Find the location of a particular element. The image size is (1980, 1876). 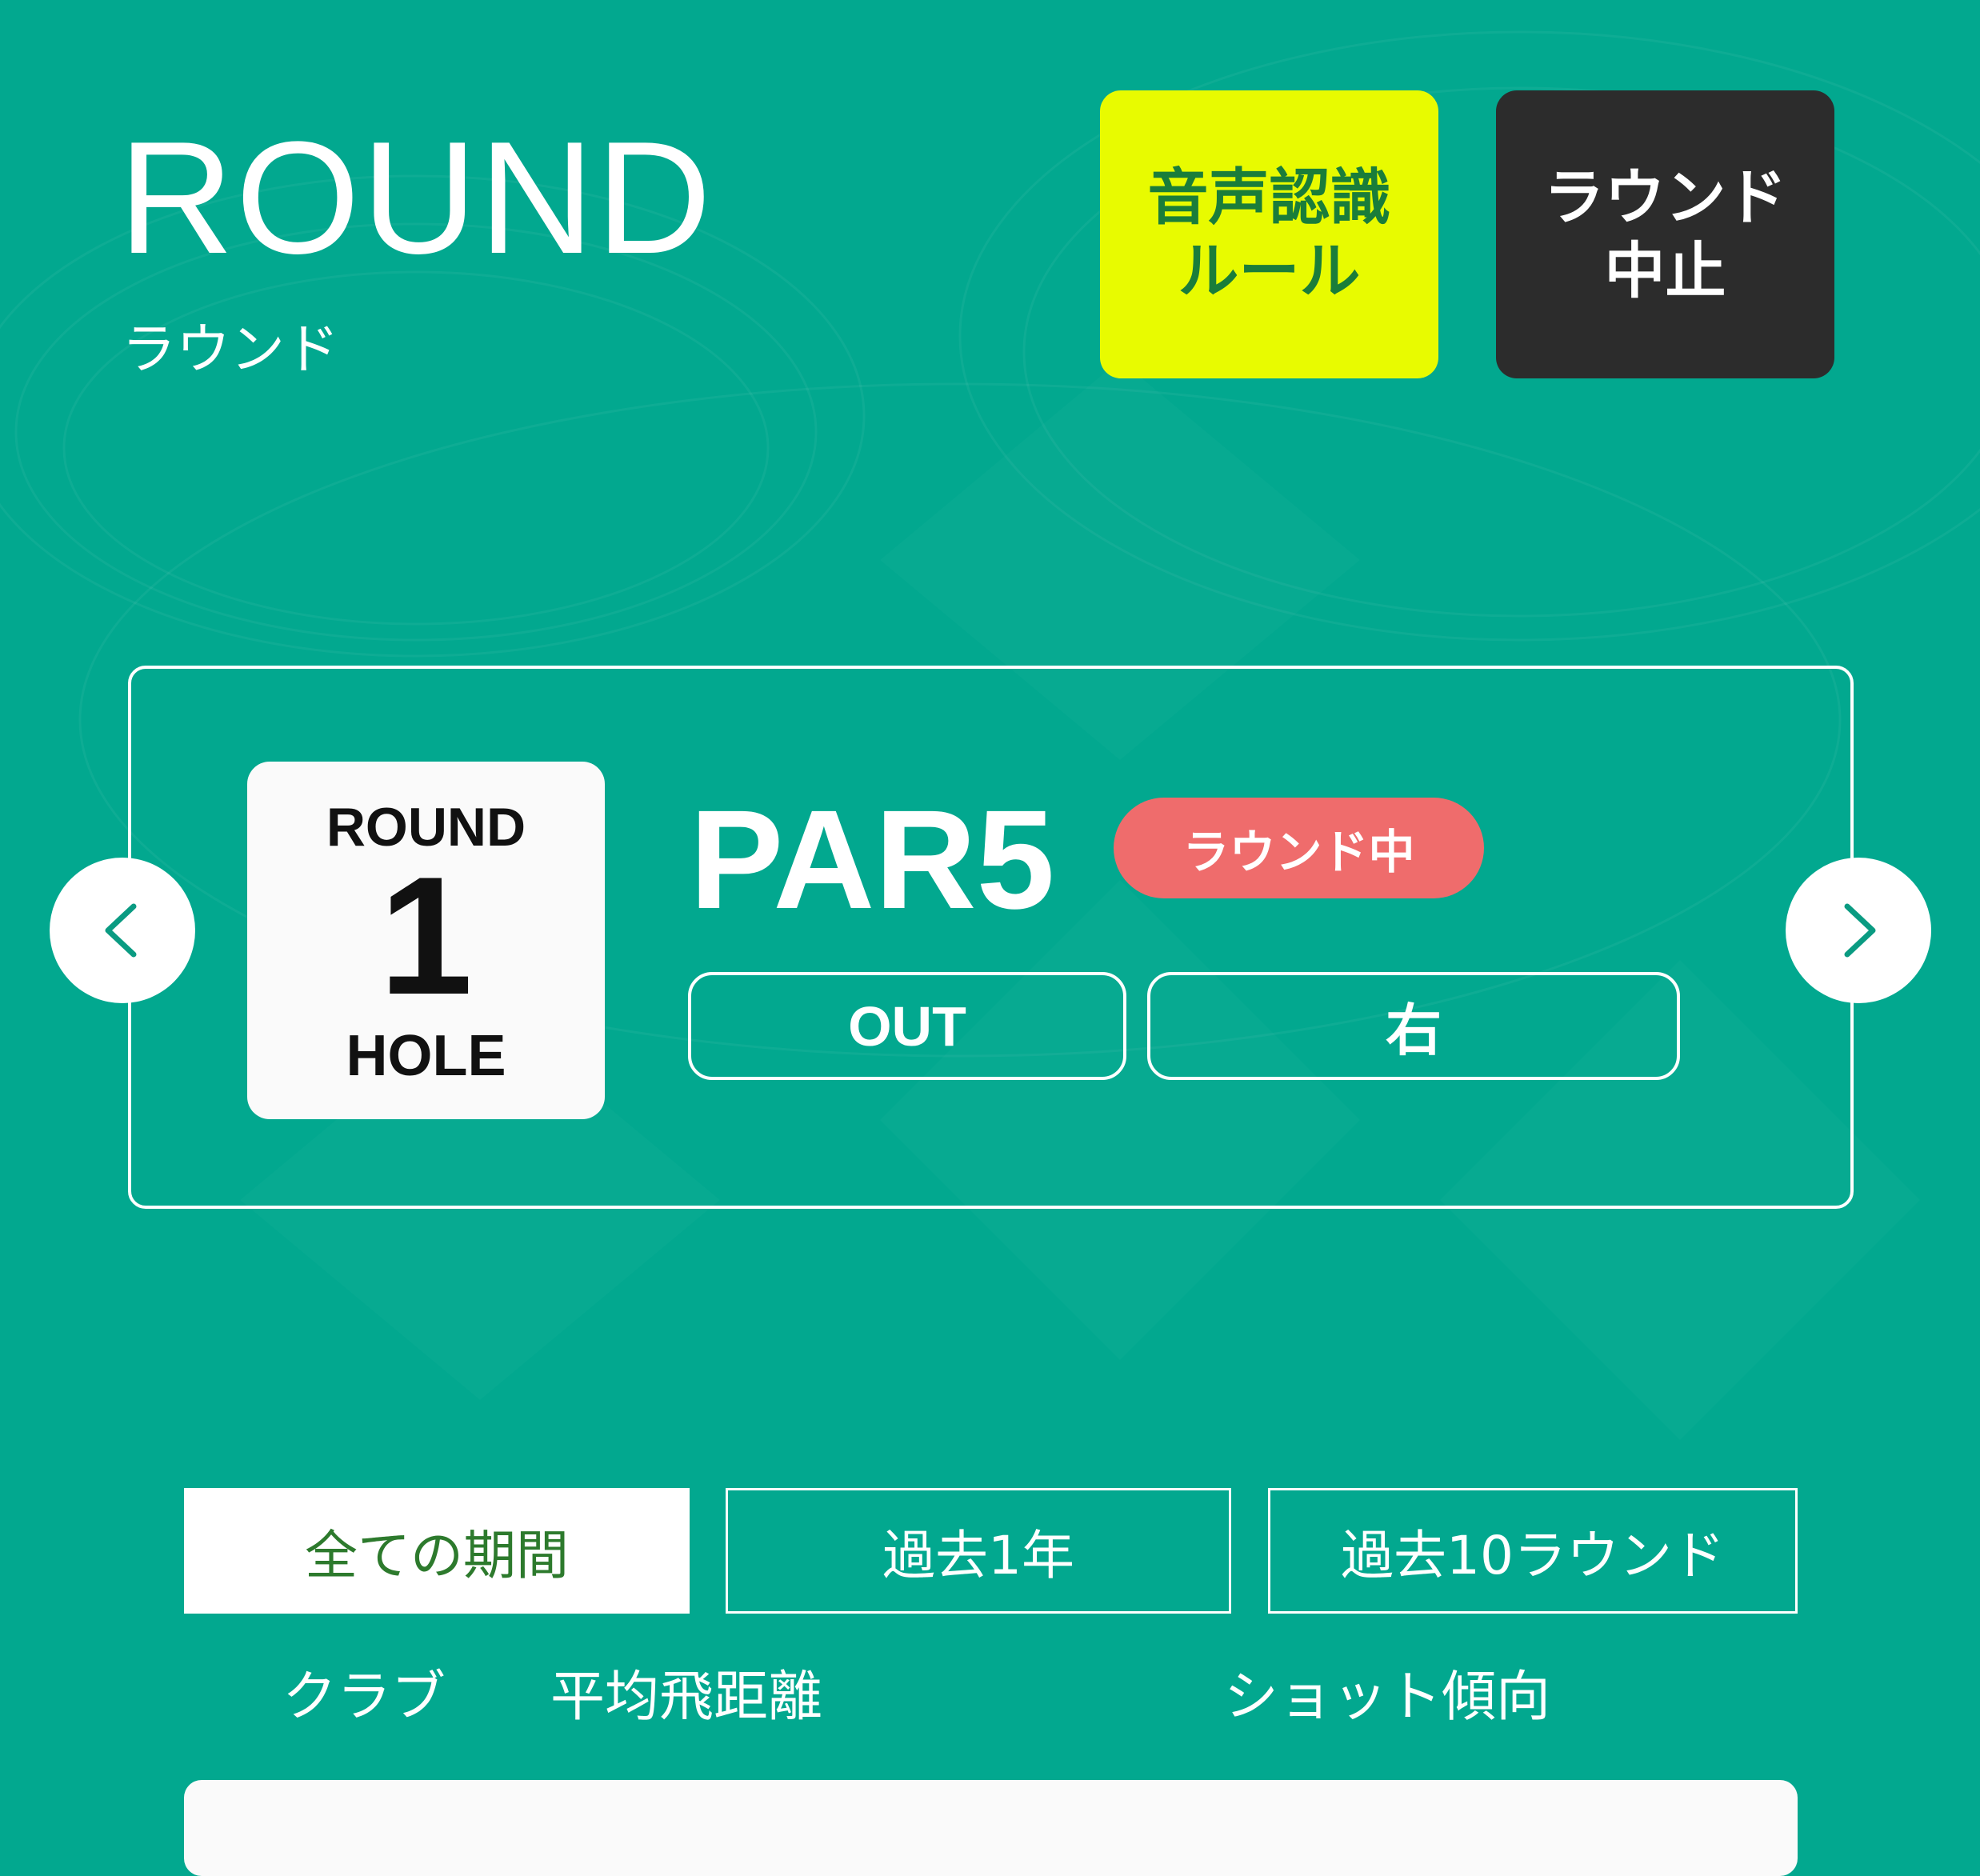

page-subtitle: ラウンド is located at coordinates (231, 350).